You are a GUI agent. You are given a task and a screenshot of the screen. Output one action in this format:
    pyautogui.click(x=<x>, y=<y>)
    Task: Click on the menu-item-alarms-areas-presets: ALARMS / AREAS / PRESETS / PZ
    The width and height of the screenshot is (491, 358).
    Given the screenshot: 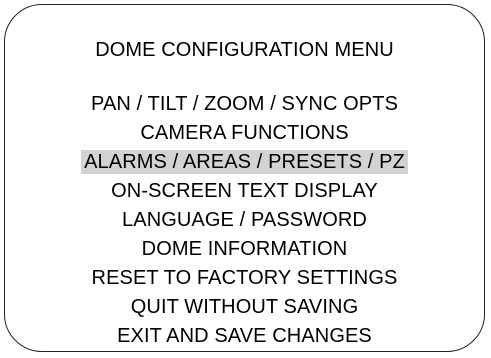 What is the action you would take?
    pyautogui.click(x=244, y=161)
    